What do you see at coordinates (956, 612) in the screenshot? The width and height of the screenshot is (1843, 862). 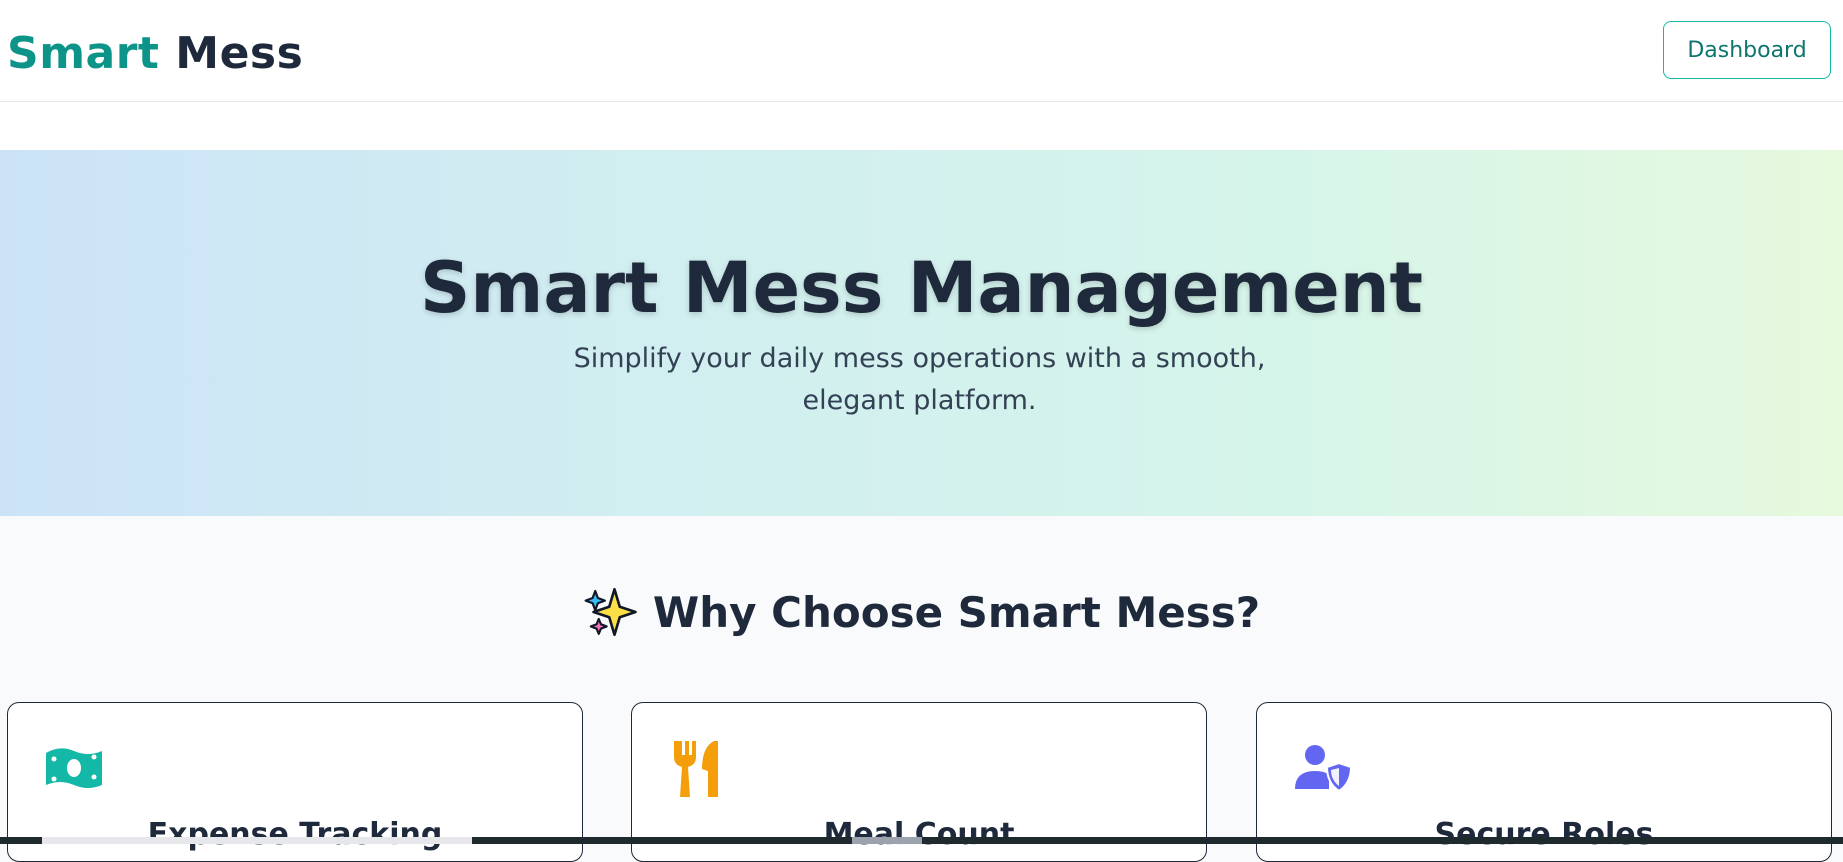 I see `features-heading-text: Why Choose Smart Mess?` at bounding box center [956, 612].